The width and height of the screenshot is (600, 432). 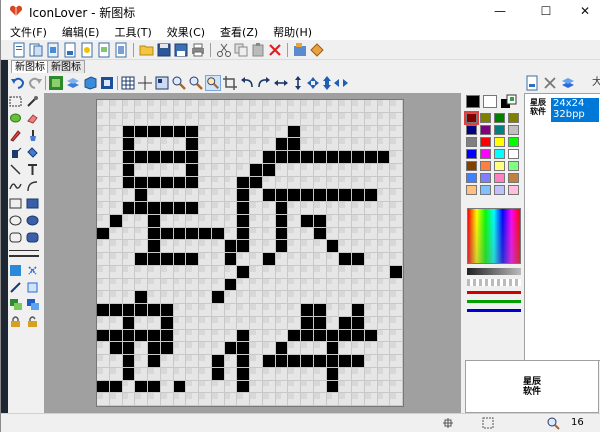 What do you see at coordinates (494, 271) in the screenshot?
I see `brightness-slider` at bounding box center [494, 271].